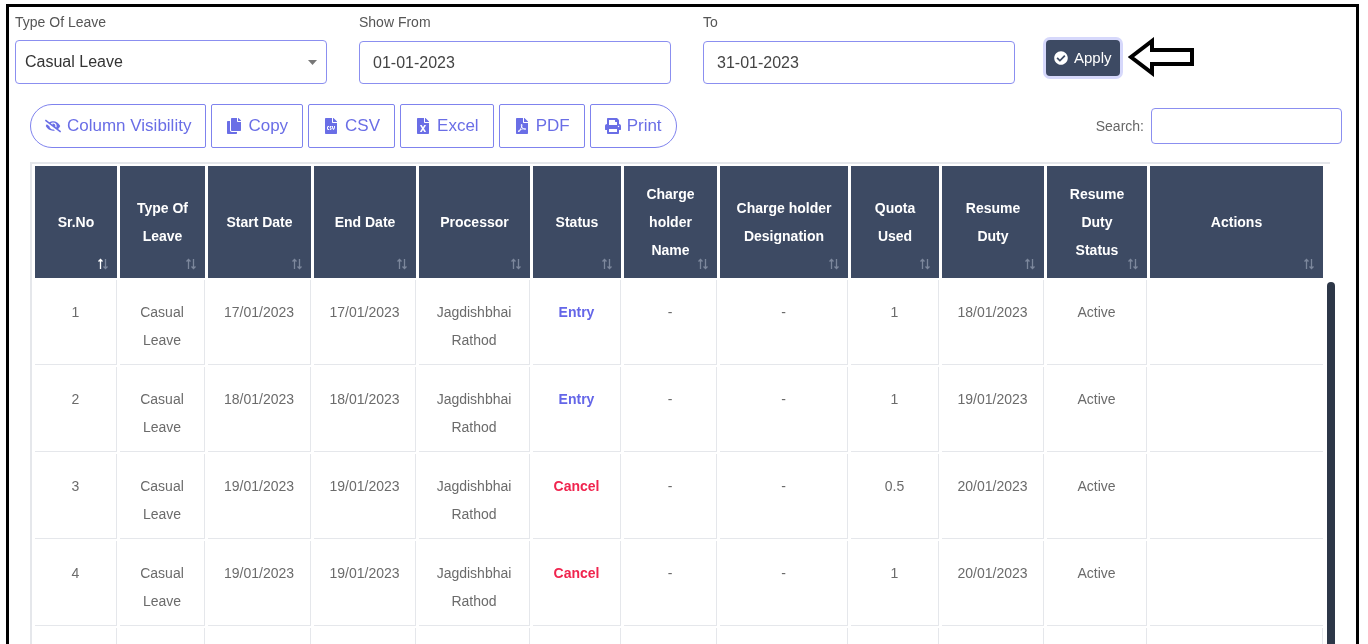 This screenshot has height=644, width=1368. What do you see at coordinates (612, 126) in the screenshot?
I see `print-icon` at bounding box center [612, 126].